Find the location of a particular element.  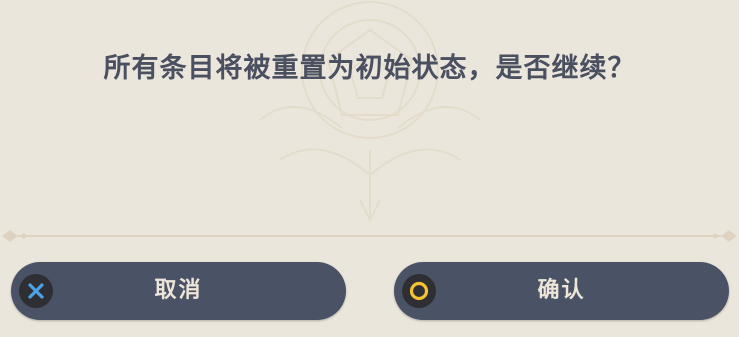

confirm-button-label: 确认 is located at coordinates (561, 290).